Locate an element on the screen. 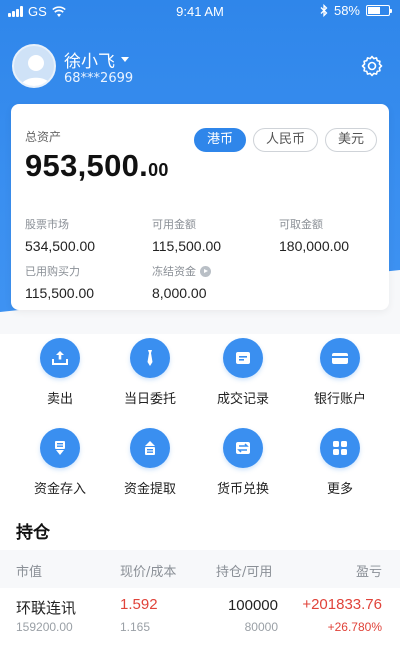 Image resolution: width=400 pixels, height=660 pixels. metric-value: 534,500.00 is located at coordinates (60, 246).